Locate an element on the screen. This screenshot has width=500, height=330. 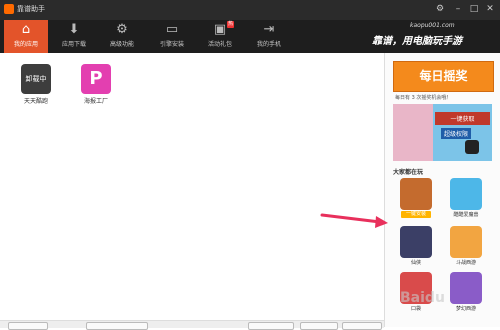
tab-my-phone: ⇥ 我的手机 is located at coordinates (269, 36).